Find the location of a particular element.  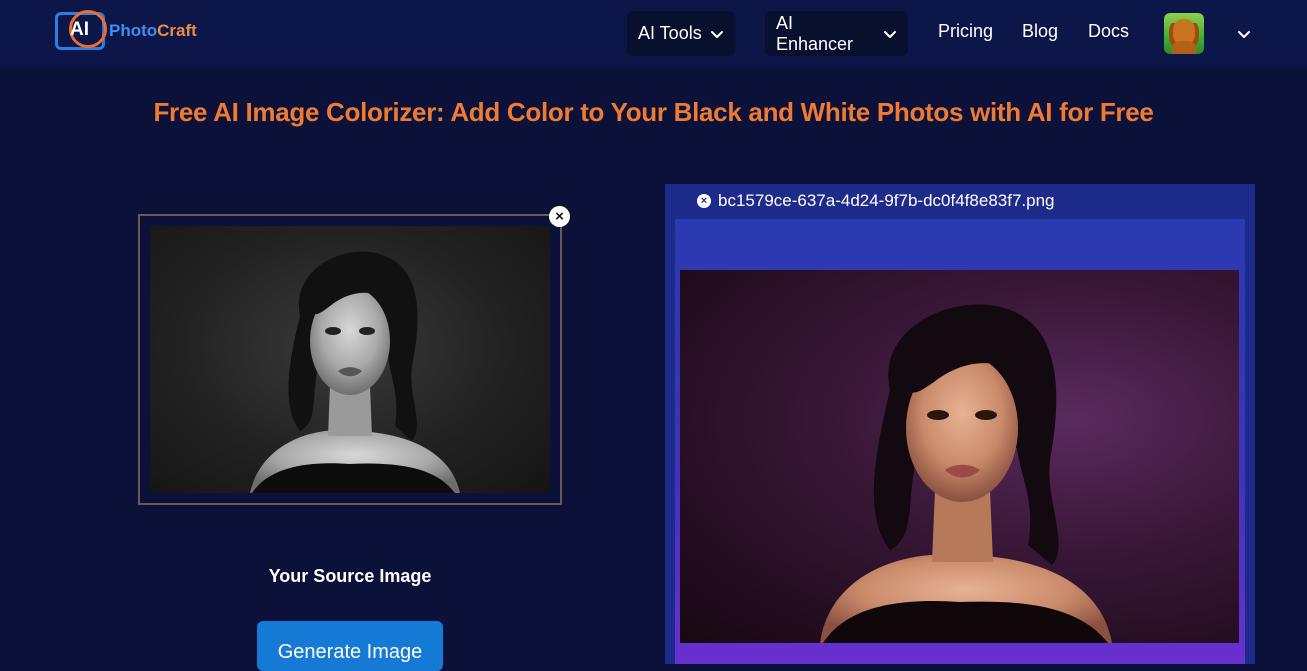

nav-blog-link: Blog is located at coordinates (1040, 31).